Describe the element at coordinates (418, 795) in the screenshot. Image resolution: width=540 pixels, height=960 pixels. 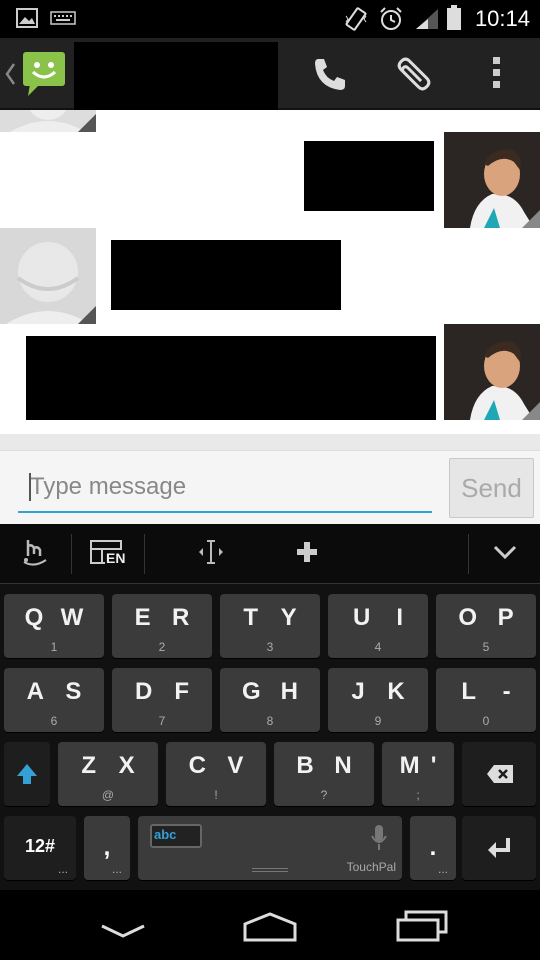
I see `key-alt: ;` at that location.